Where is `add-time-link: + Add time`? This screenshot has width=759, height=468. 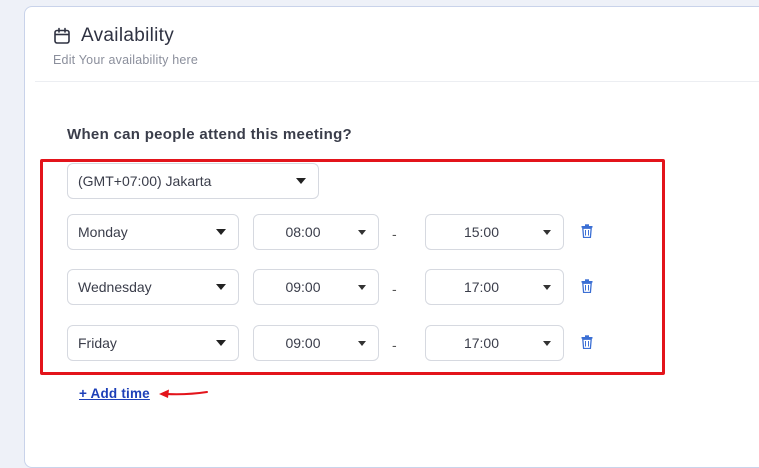 add-time-link: + Add time is located at coordinates (114, 393).